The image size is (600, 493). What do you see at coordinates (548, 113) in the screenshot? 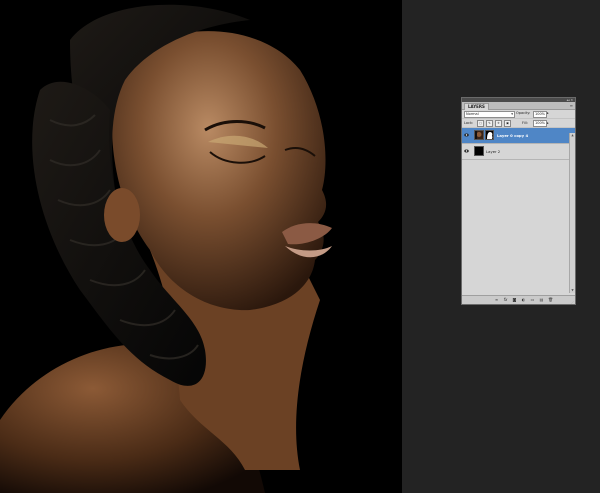
I see `opacity-slider-arrow-icon: ▸` at bounding box center [548, 113].